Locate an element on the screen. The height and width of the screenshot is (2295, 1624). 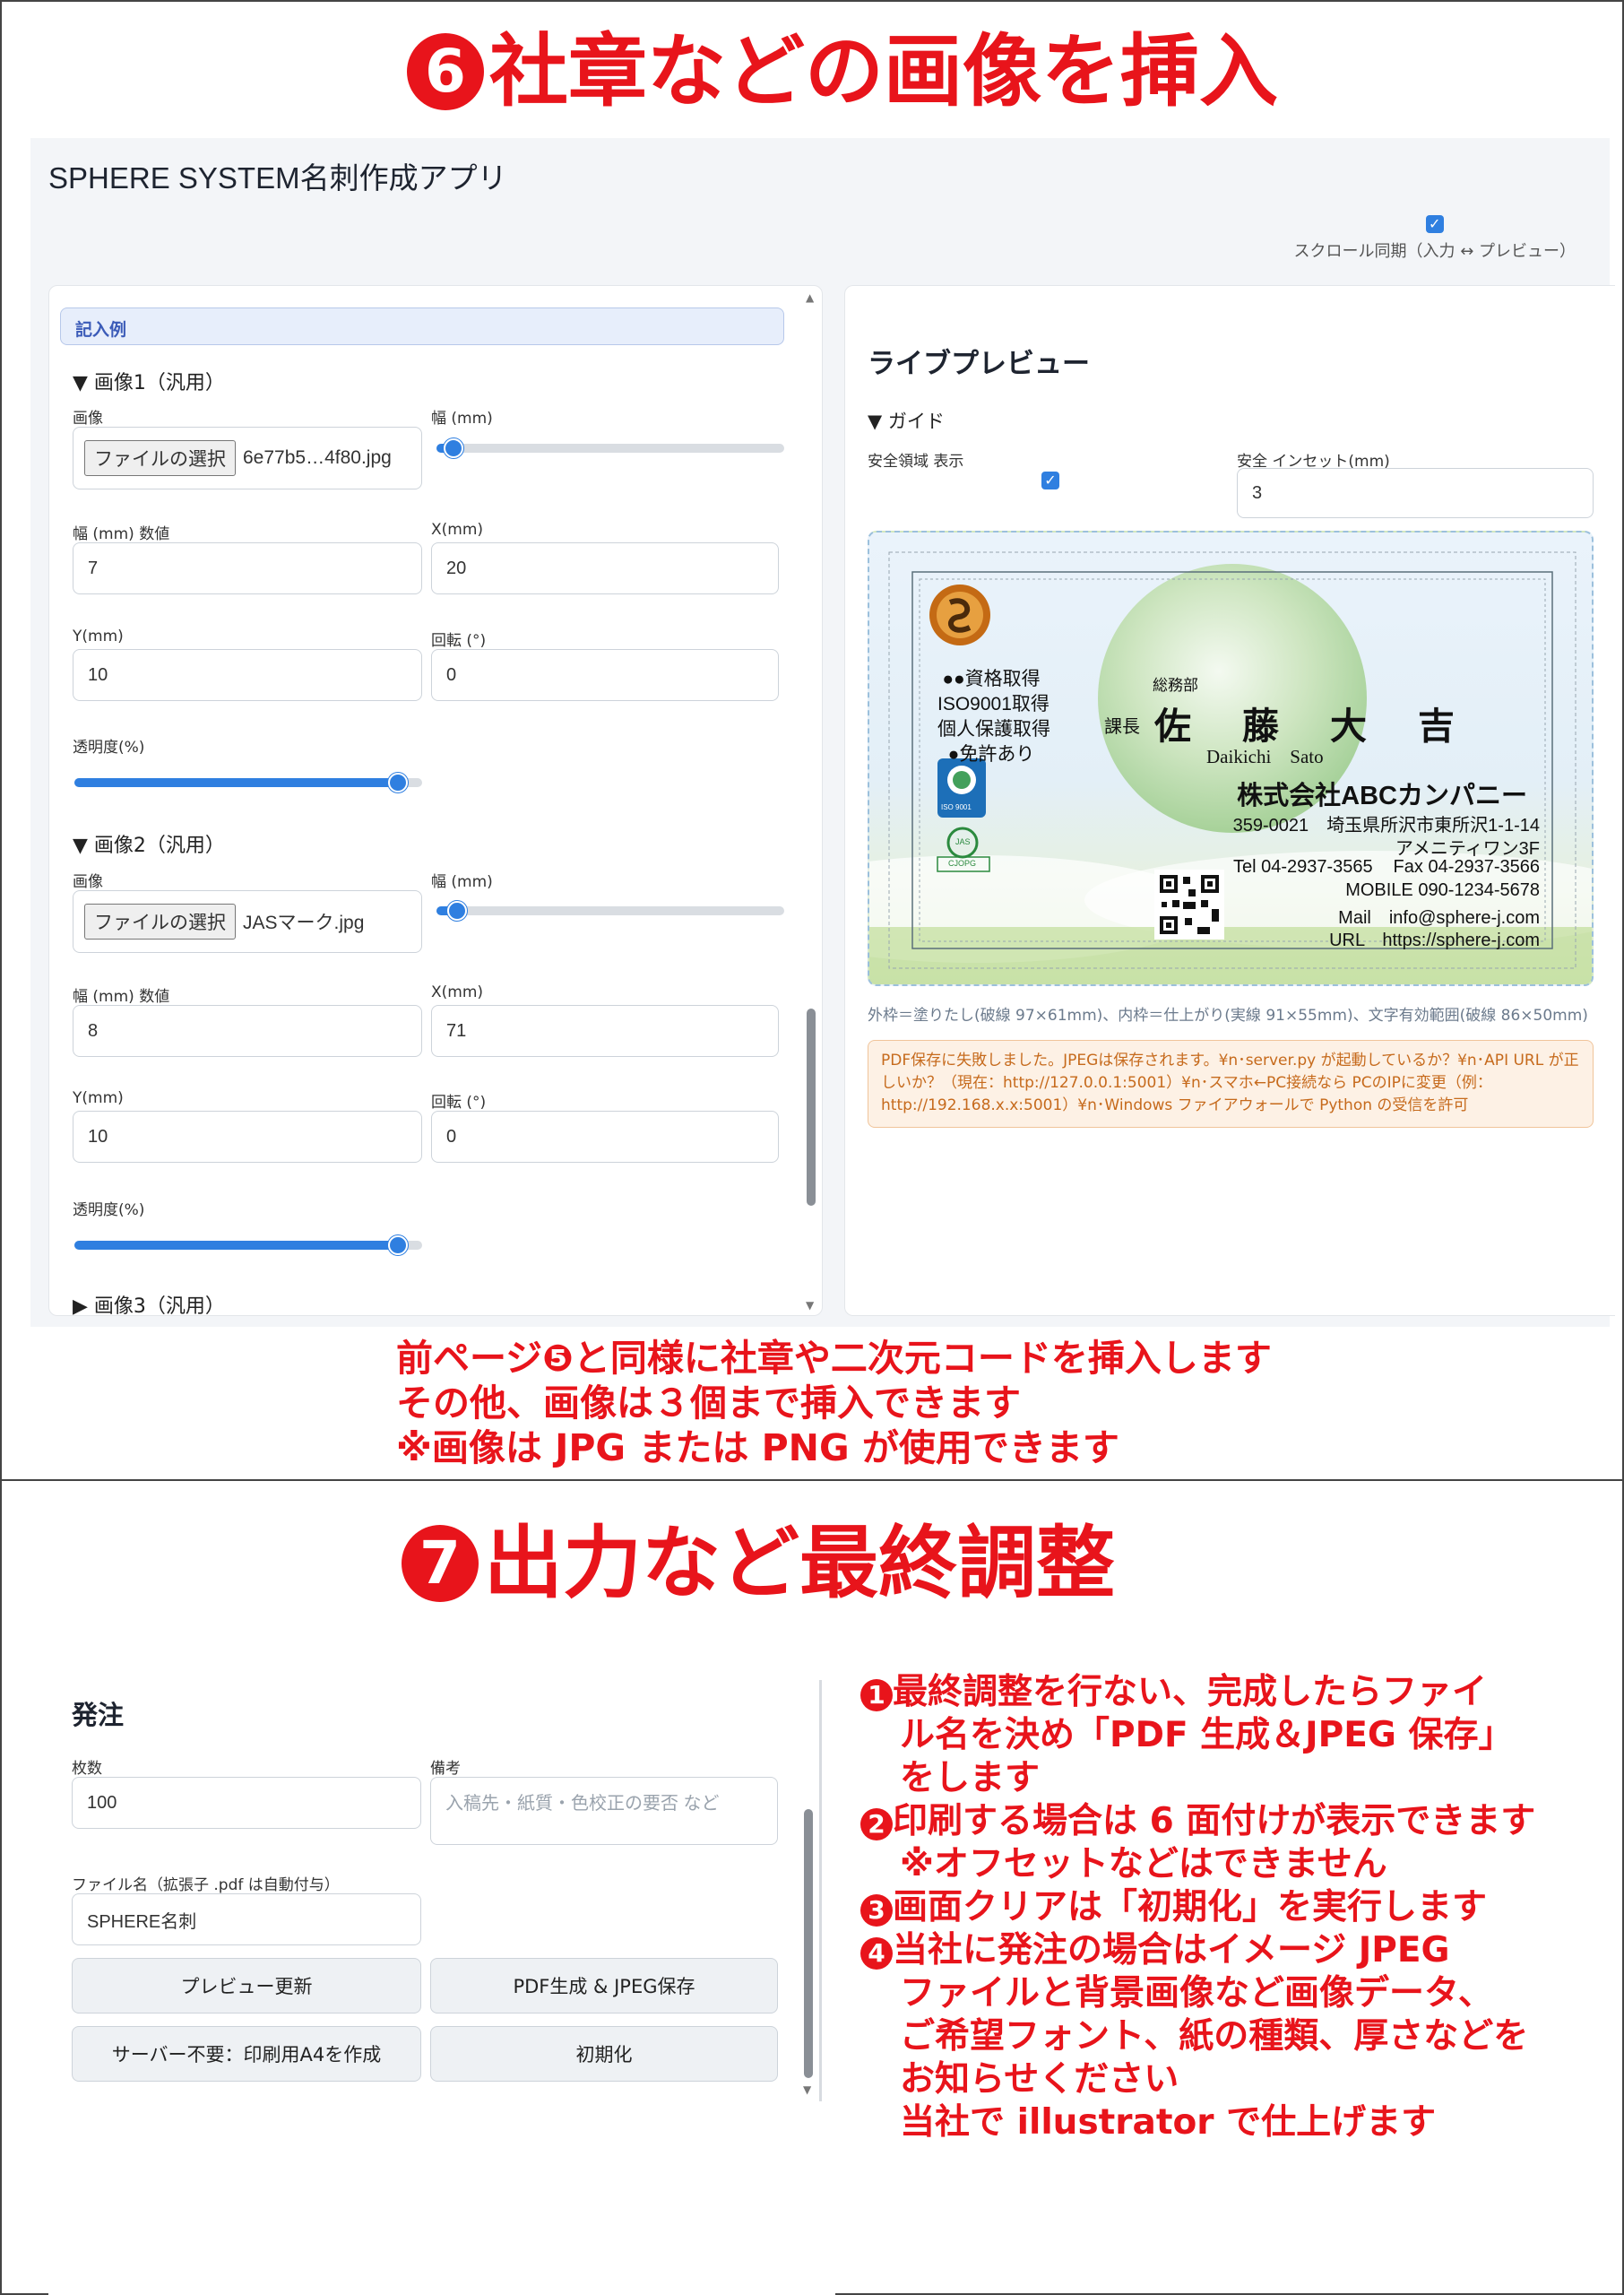
card-mobile: MOBILE 090-1234-5678 is located at coordinates (1442, 890).